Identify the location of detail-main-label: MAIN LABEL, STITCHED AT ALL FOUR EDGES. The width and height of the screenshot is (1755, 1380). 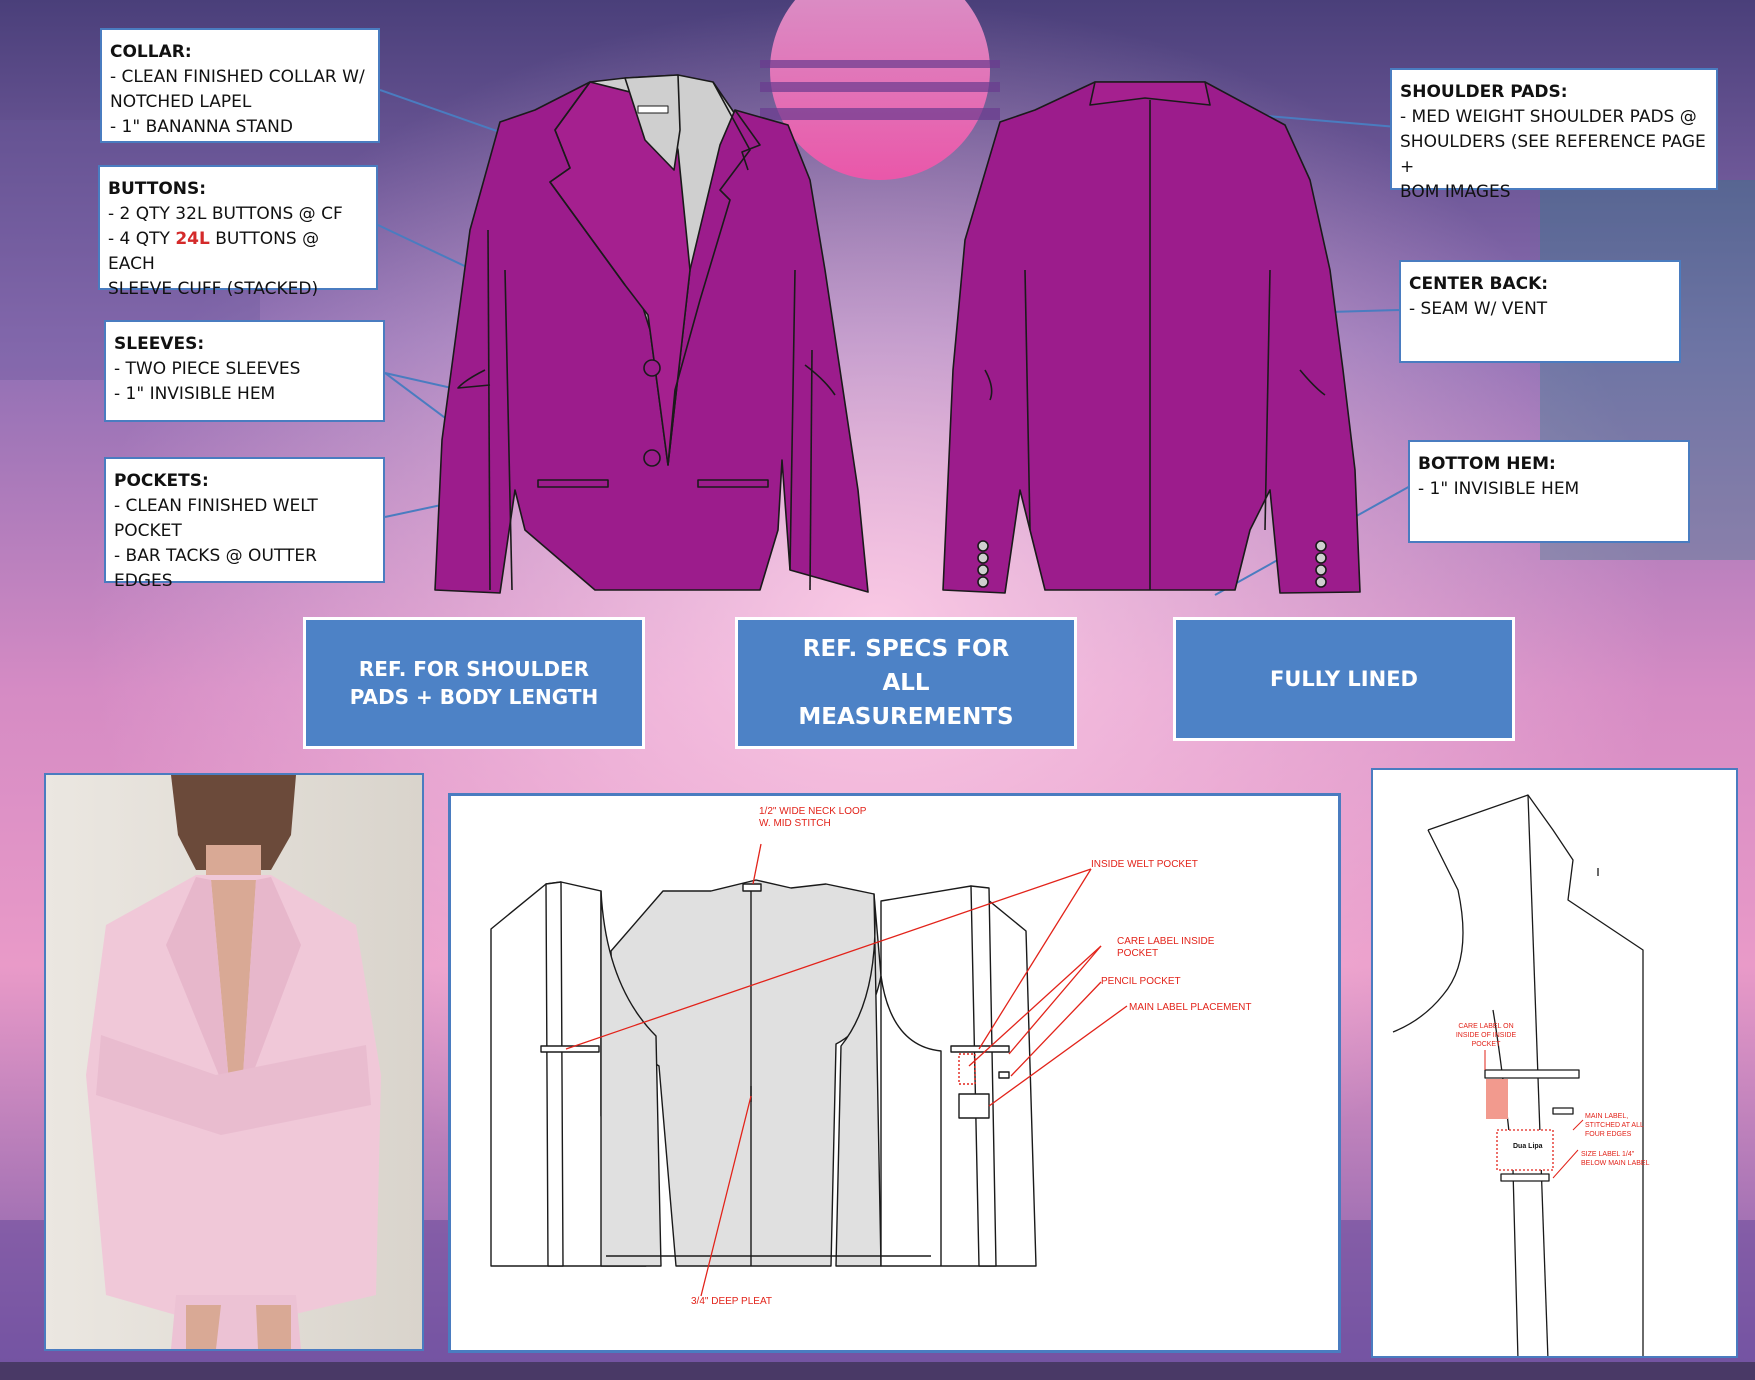
(1614, 1125).